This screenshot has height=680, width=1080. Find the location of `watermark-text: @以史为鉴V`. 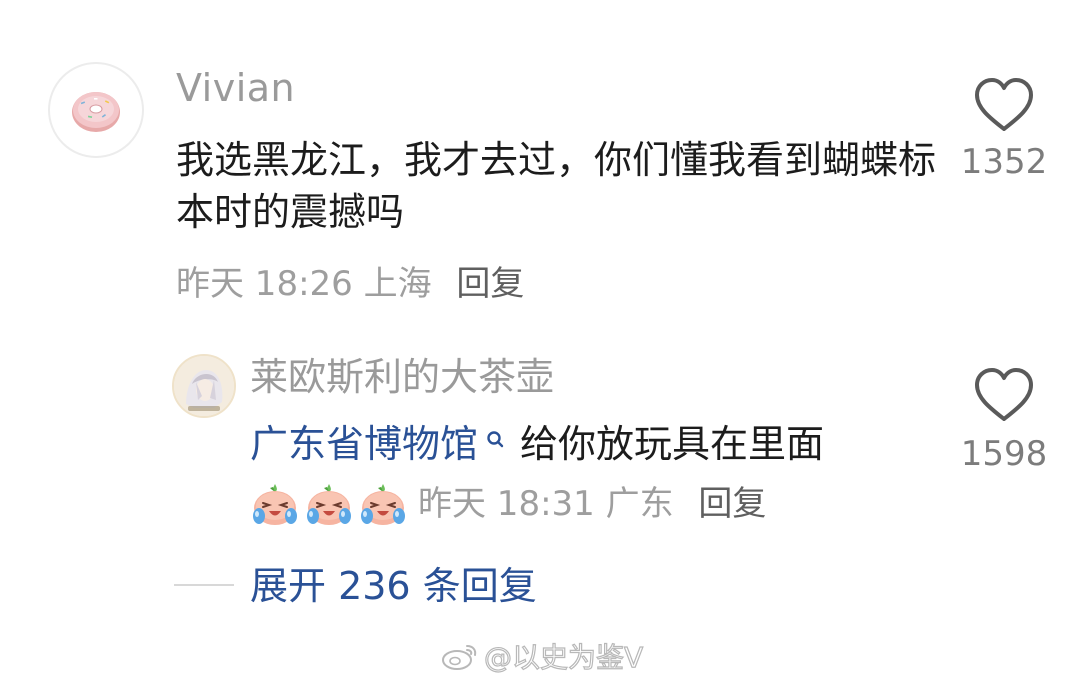

watermark-text: @以史为鉴V is located at coordinates (563, 657).